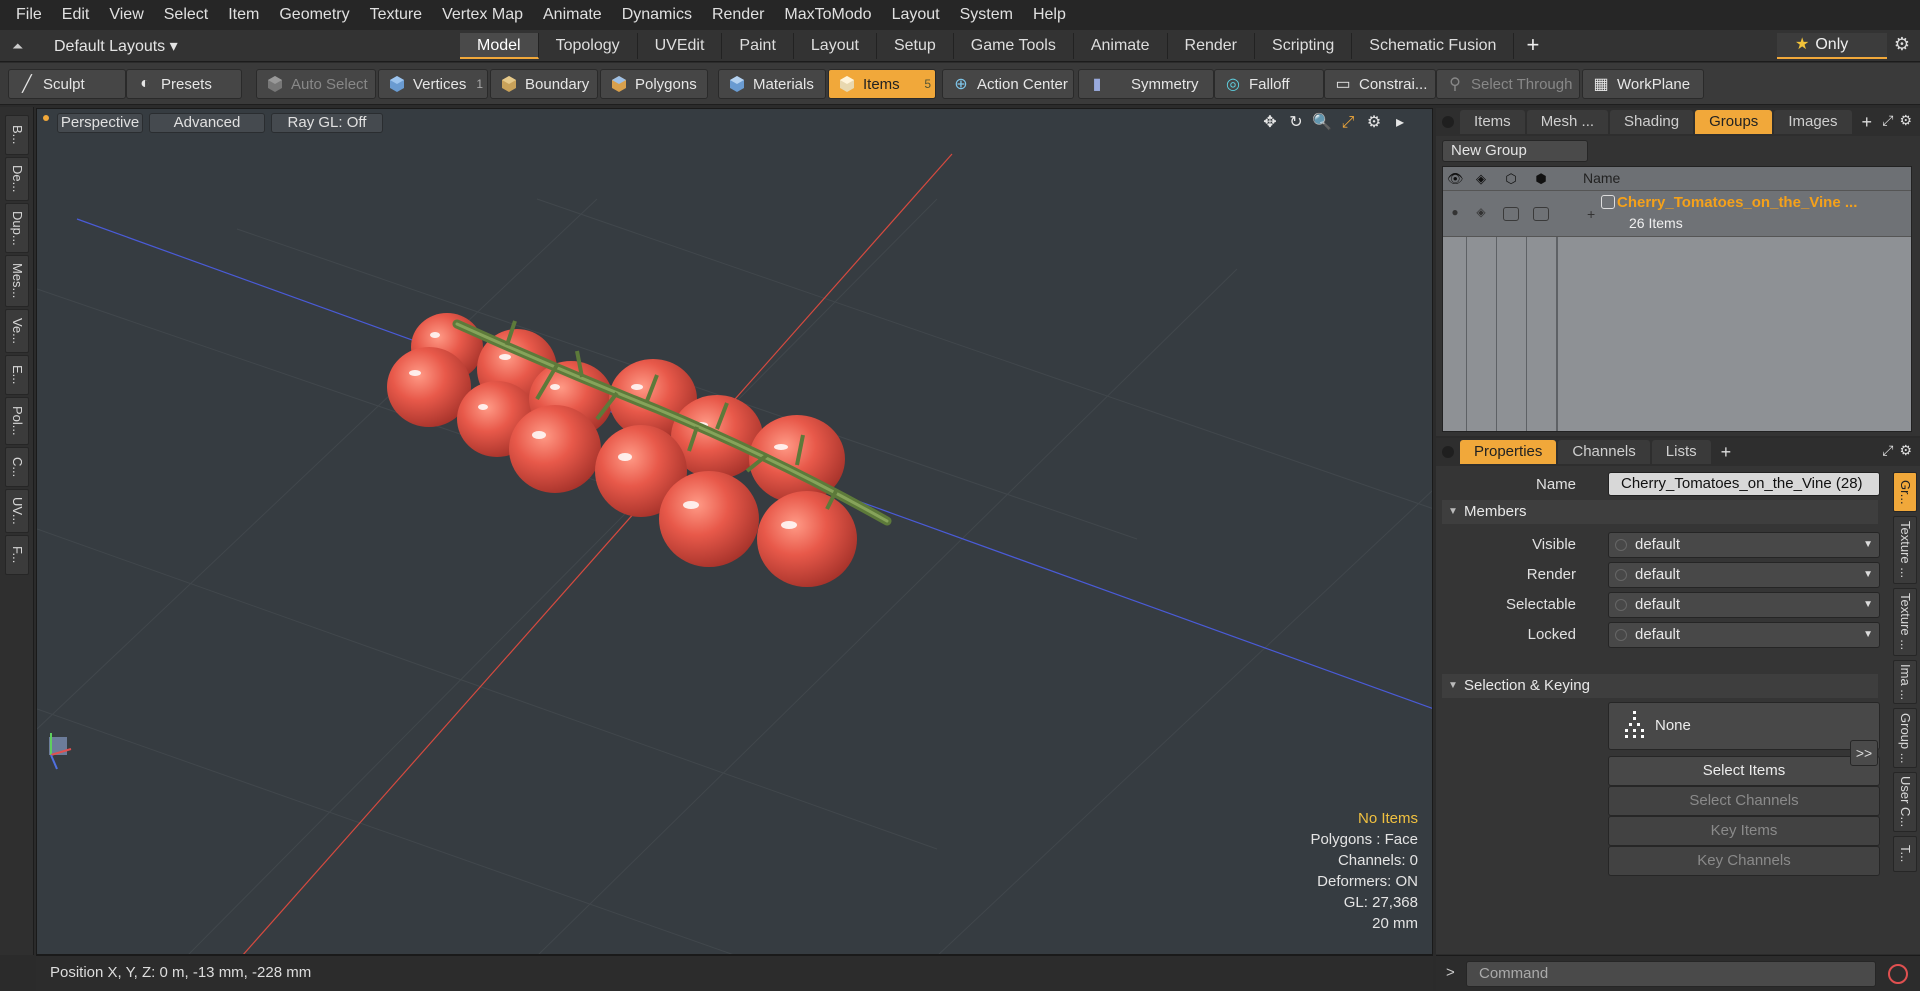 The height and width of the screenshot is (991, 1920). What do you see at coordinates (1902, 46) in the screenshot?
I see `gear-icon: ⚙` at bounding box center [1902, 46].